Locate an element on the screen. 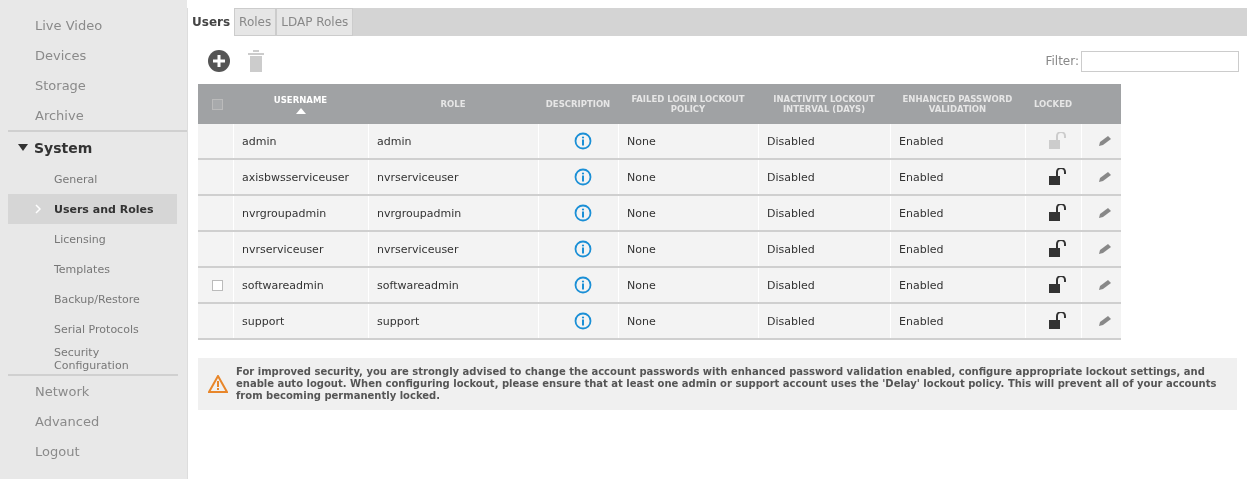 Image resolution: width=1247 pixels, height=479 pixels. chevron-icon is located at coordinates (38, 209).